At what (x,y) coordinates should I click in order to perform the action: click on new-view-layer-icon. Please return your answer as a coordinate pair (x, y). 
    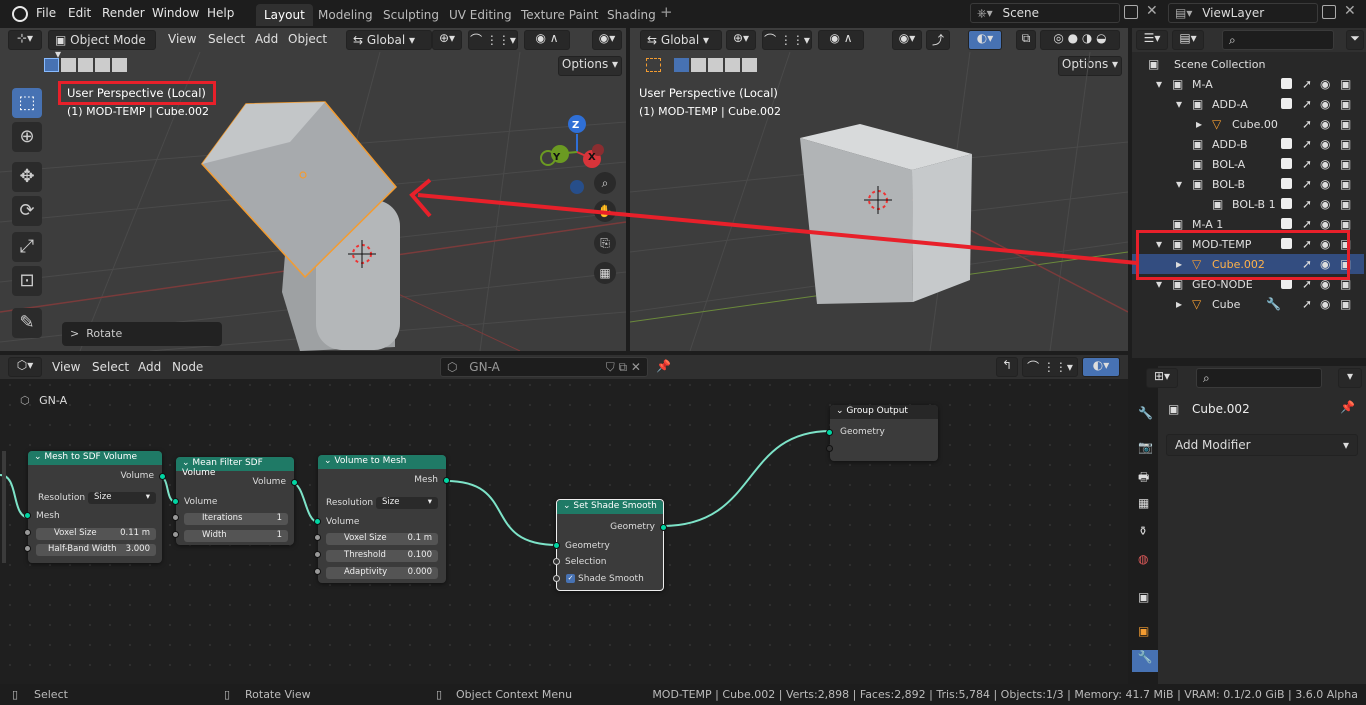
    Looking at the image, I should click on (1329, 12).